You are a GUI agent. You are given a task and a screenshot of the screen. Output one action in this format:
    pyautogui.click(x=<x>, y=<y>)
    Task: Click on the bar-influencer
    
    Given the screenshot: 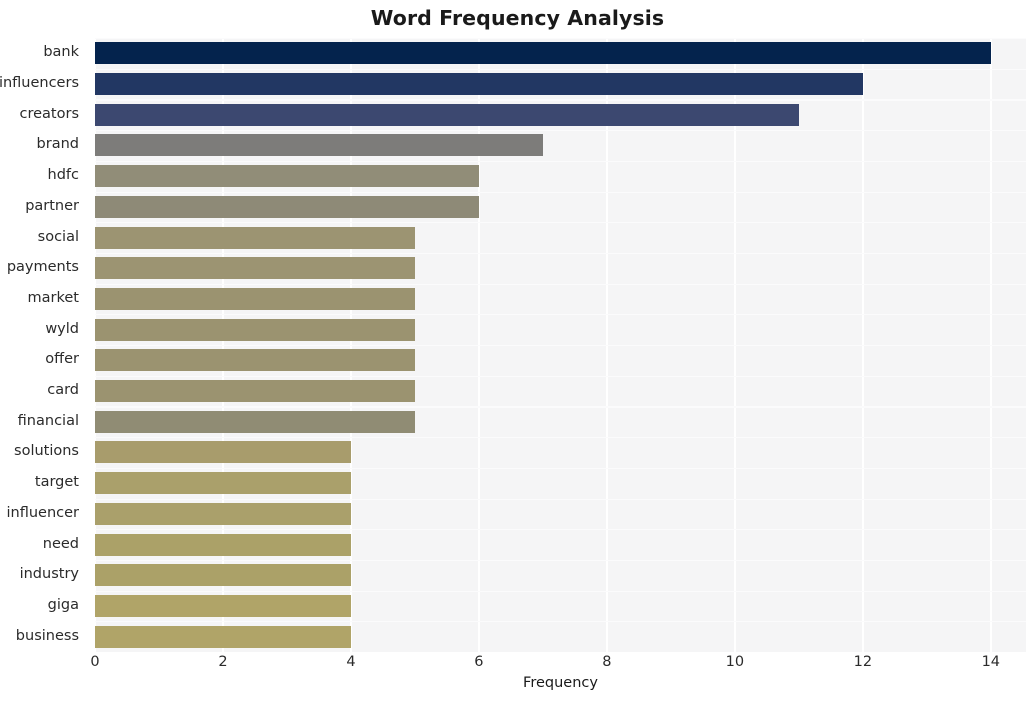 What is the action you would take?
    pyautogui.click(x=223, y=513)
    